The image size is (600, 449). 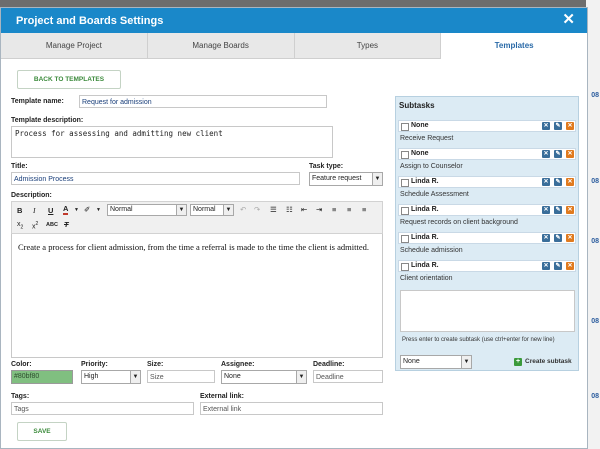 I want to click on bold-icon: B, so click(x=19, y=210).